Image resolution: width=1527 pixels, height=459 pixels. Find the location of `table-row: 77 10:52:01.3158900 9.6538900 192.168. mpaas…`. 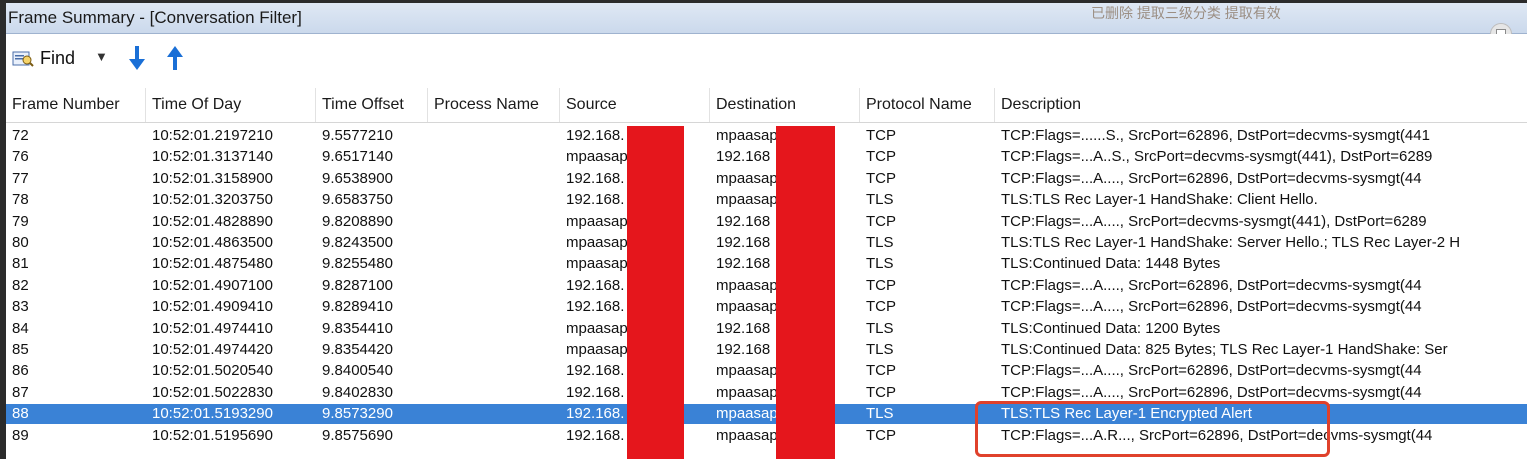

table-row: 77 10:52:01.3158900 9.6538900 192.168. mpaas… is located at coordinates (766, 179).